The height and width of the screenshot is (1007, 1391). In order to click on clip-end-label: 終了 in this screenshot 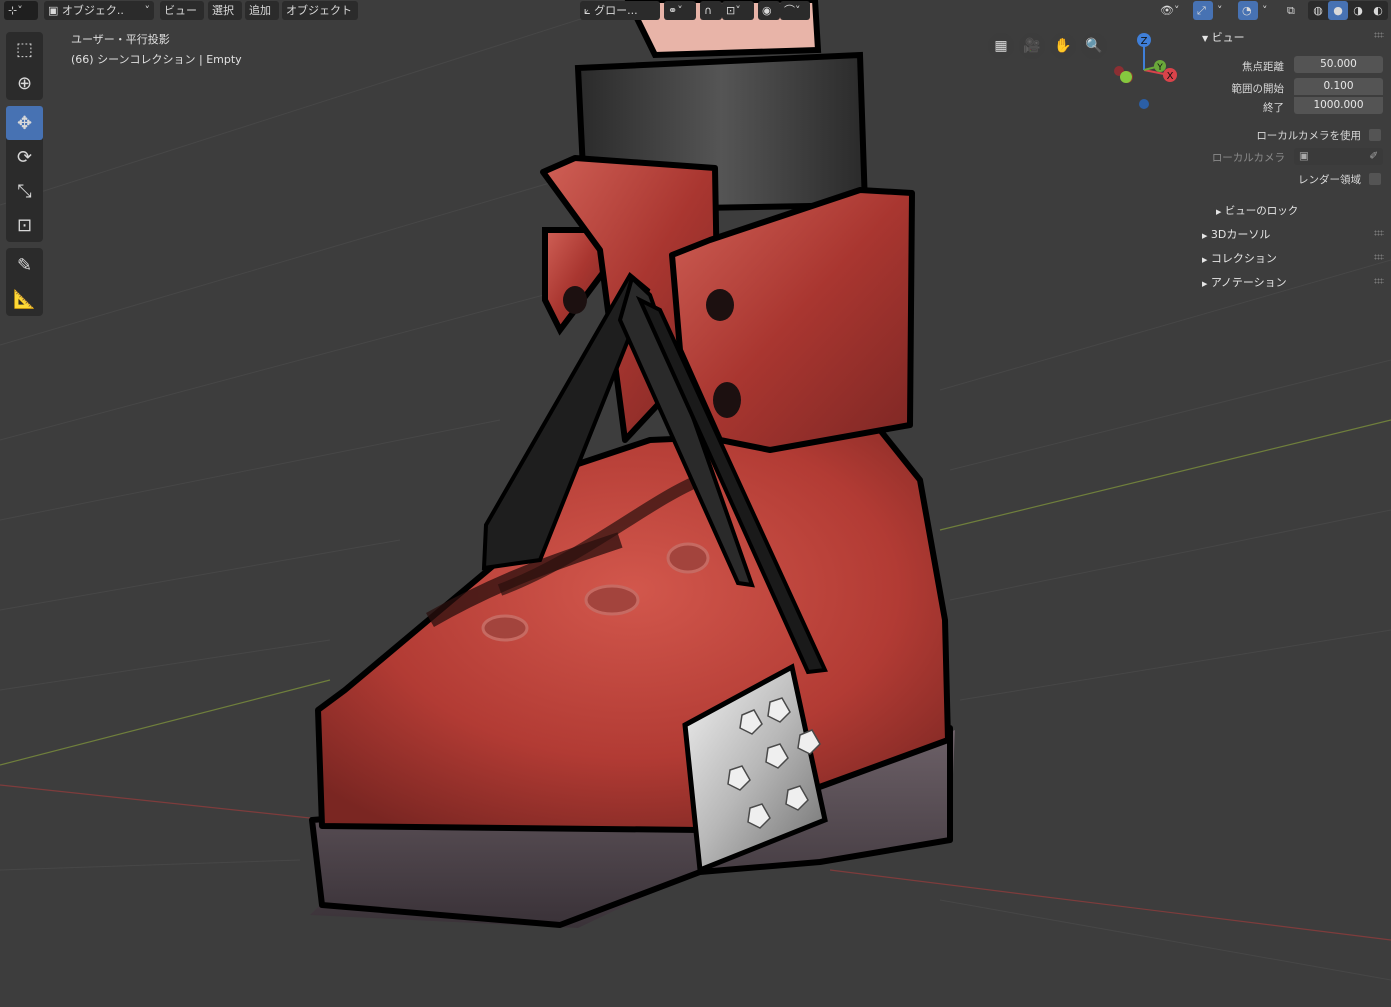, I will do `click(1273, 108)`.